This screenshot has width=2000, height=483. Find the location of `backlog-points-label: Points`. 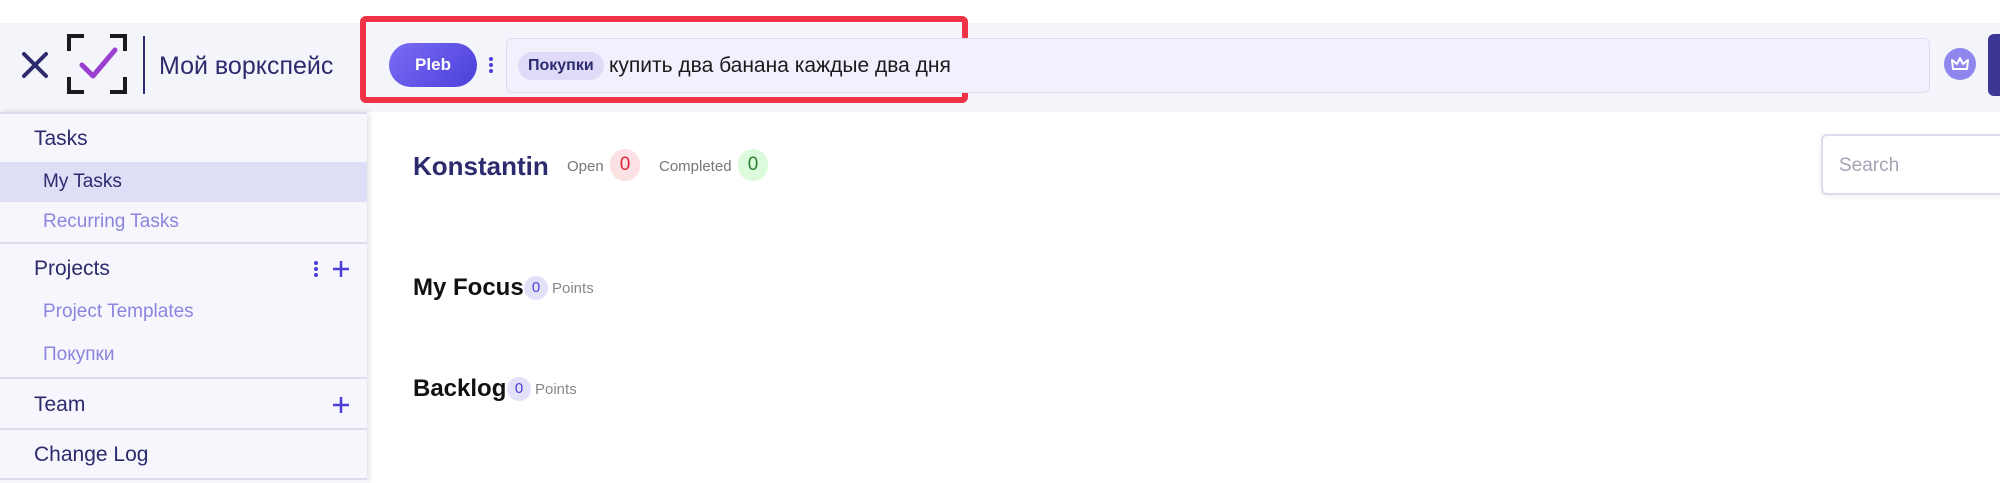

backlog-points-label: Points is located at coordinates (556, 389).